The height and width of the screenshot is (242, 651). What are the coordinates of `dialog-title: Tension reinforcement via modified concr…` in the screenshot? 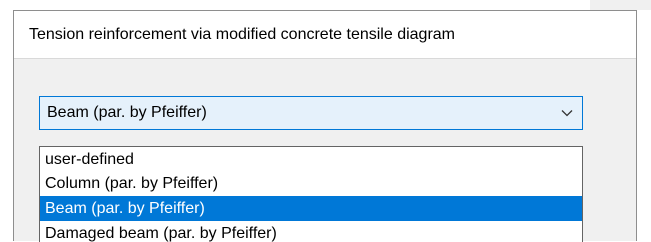 It's located at (242, 34).